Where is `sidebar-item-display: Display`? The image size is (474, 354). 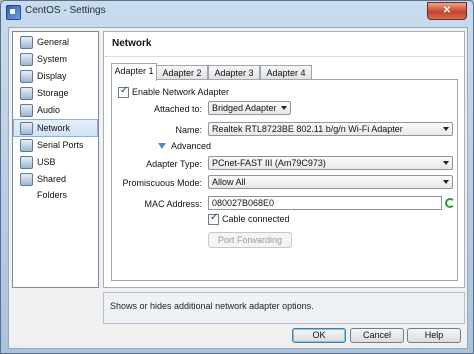
sidebar-item-display: Display is located at coordinates (55, 76).